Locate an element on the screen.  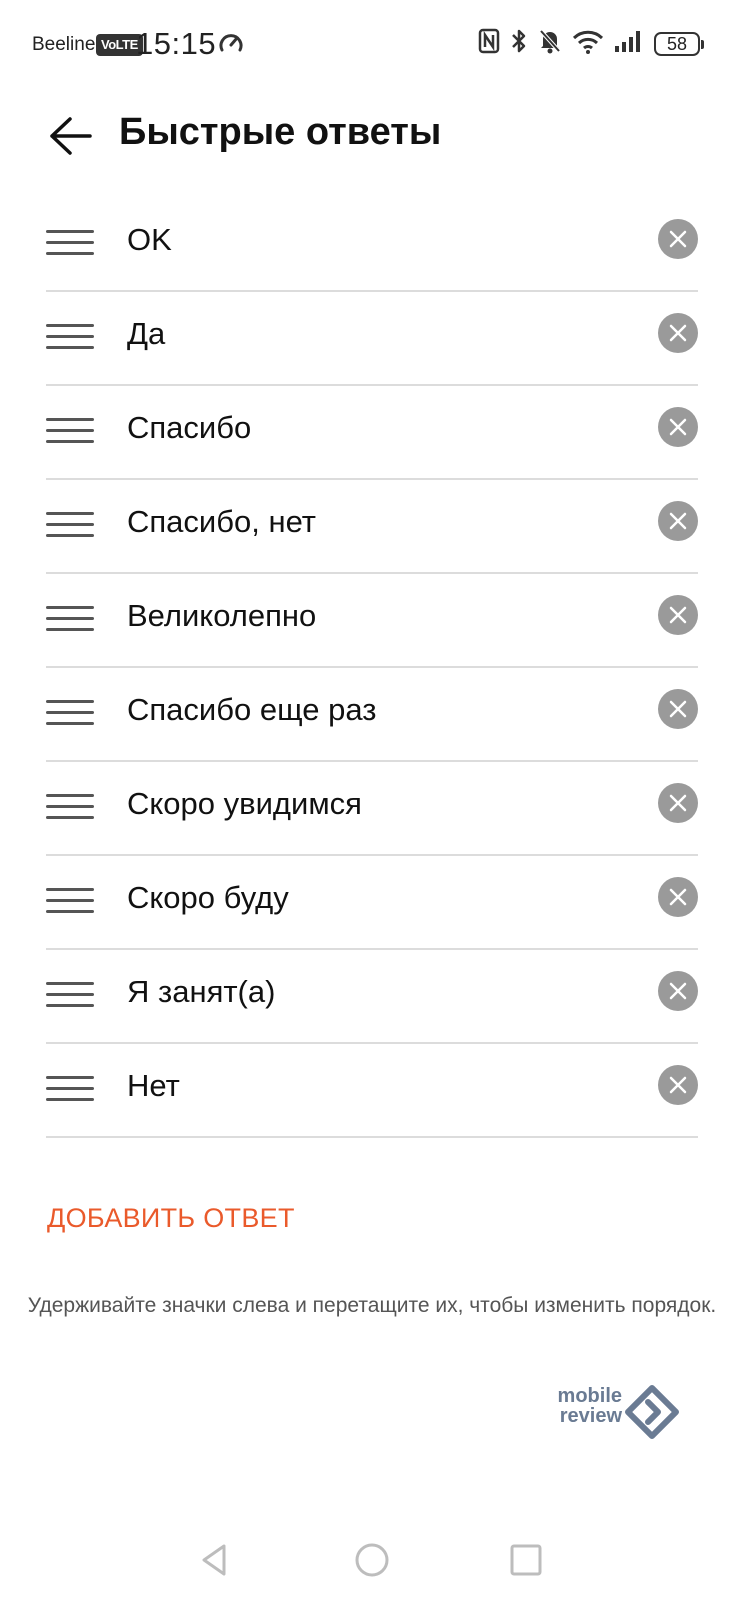
back-button is located at coordinates (70, 135).